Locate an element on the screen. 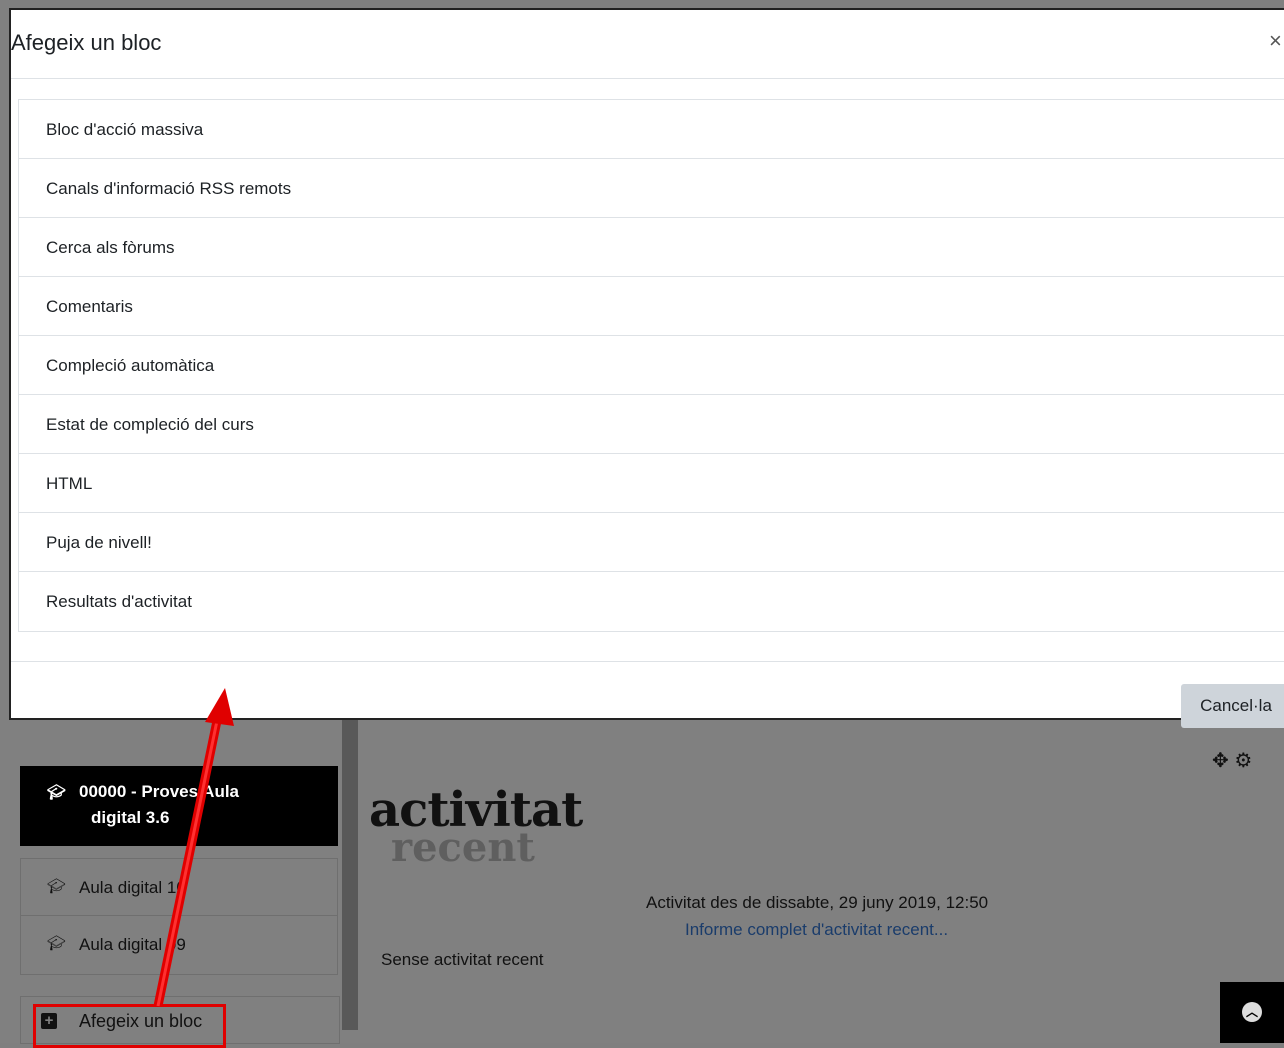 This screenshot has height=1048, width=1284. block-list-item: Puja de nivell! is located at coordinates (651, 542).